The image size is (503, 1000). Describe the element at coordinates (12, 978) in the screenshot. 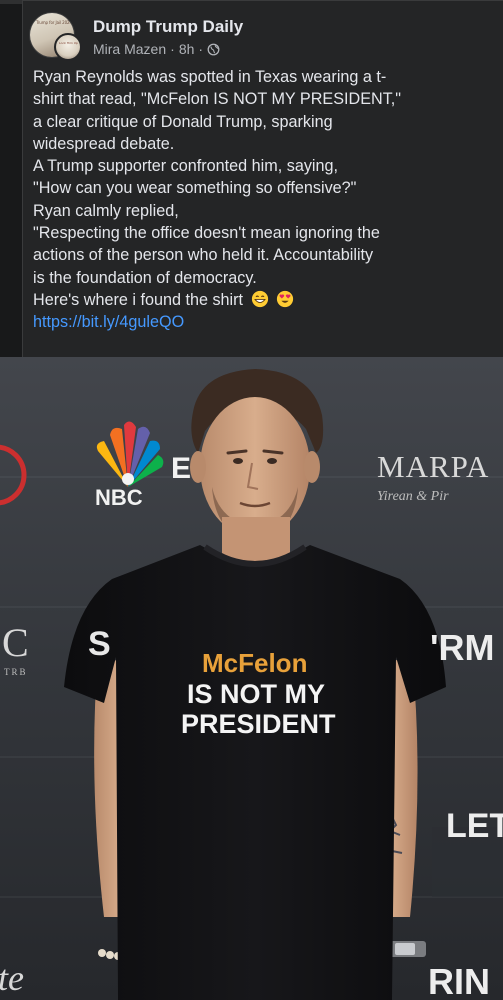

I see `backdrop-logo-te: te` at that location.